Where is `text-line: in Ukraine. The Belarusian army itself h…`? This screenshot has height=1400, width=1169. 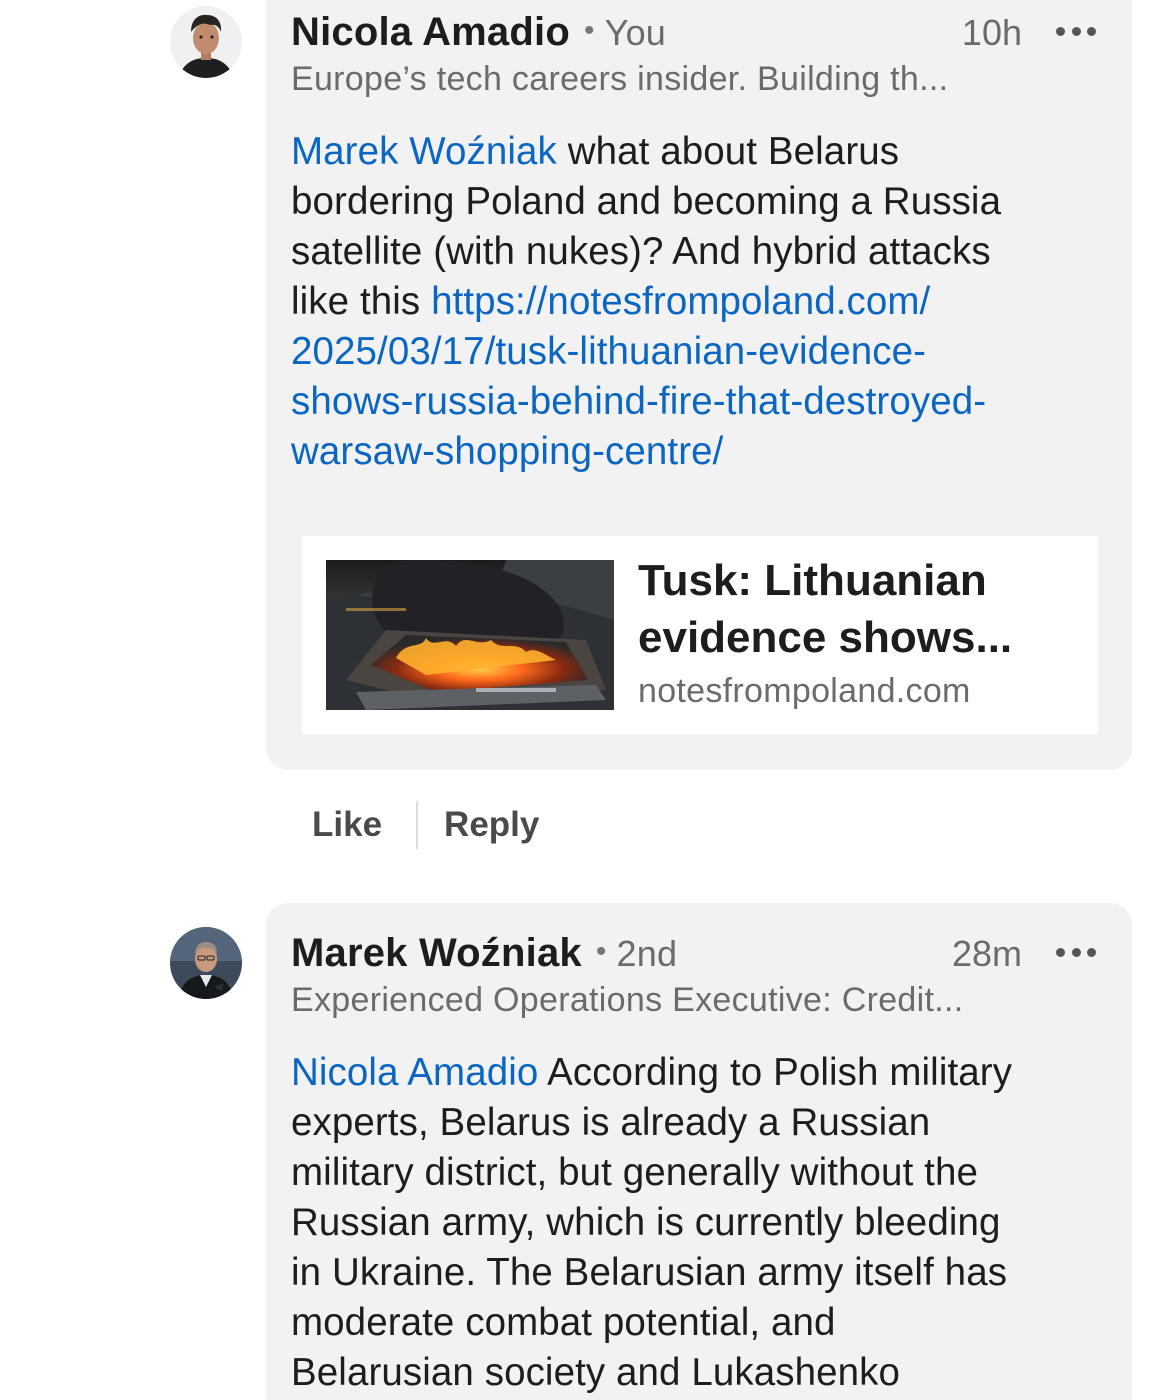
text-line: in Ukraine. The Belarusian army itself h… is located at coordinates (649, 1272).